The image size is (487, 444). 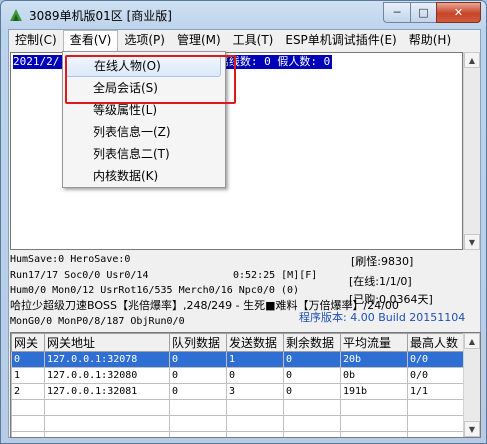 What do you see at coordinates (423, 12) in the screenshot?
I see `maximize-button: □` at bounding box center [423, 12].